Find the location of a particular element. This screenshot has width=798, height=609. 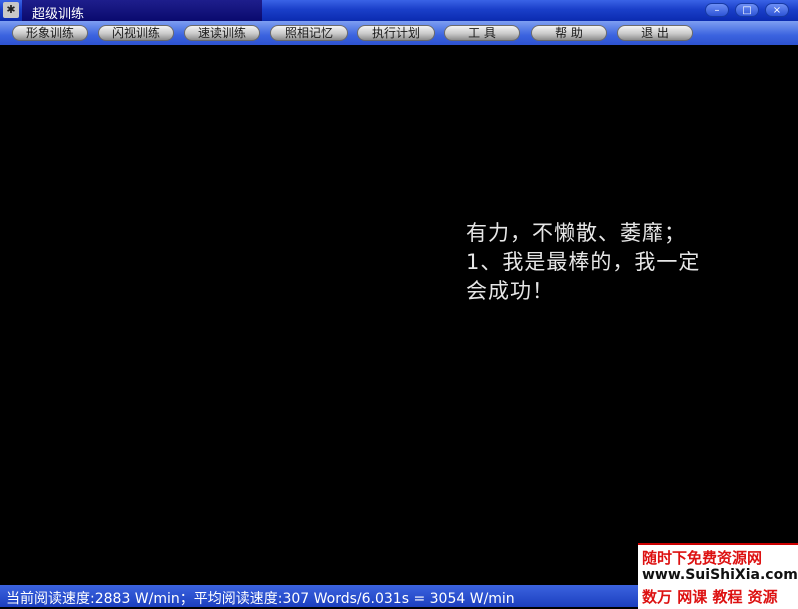

close-button: × is located at coordinates (777, 10).